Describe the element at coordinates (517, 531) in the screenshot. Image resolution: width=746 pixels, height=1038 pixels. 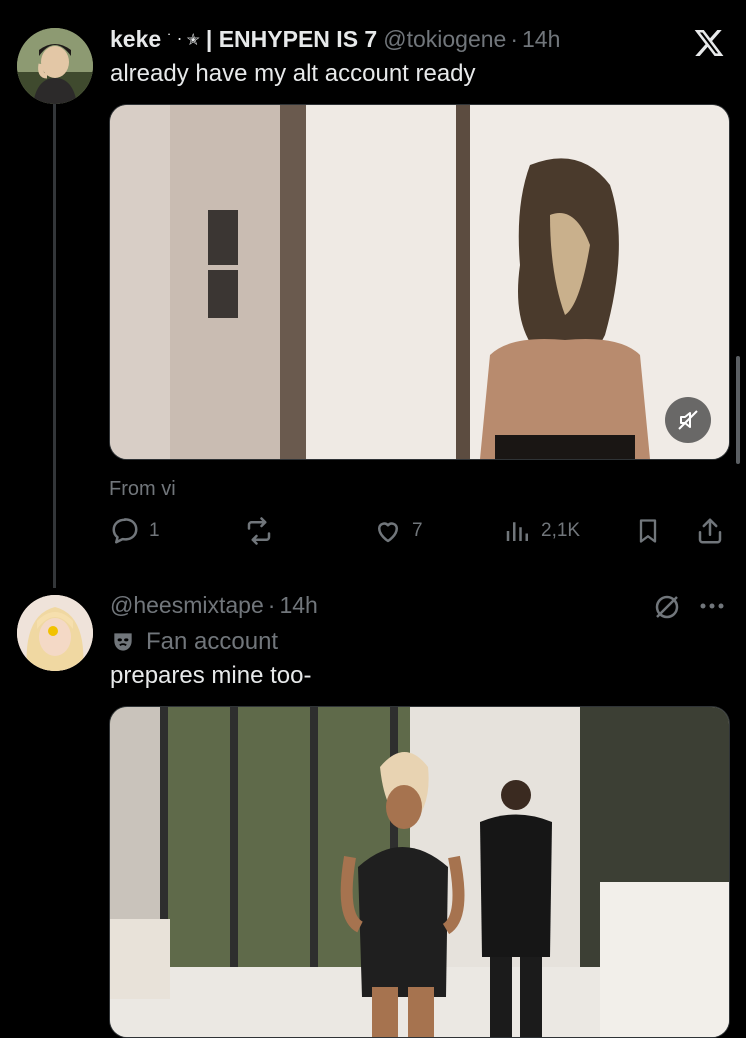
I see `analytics-icon` at that location.